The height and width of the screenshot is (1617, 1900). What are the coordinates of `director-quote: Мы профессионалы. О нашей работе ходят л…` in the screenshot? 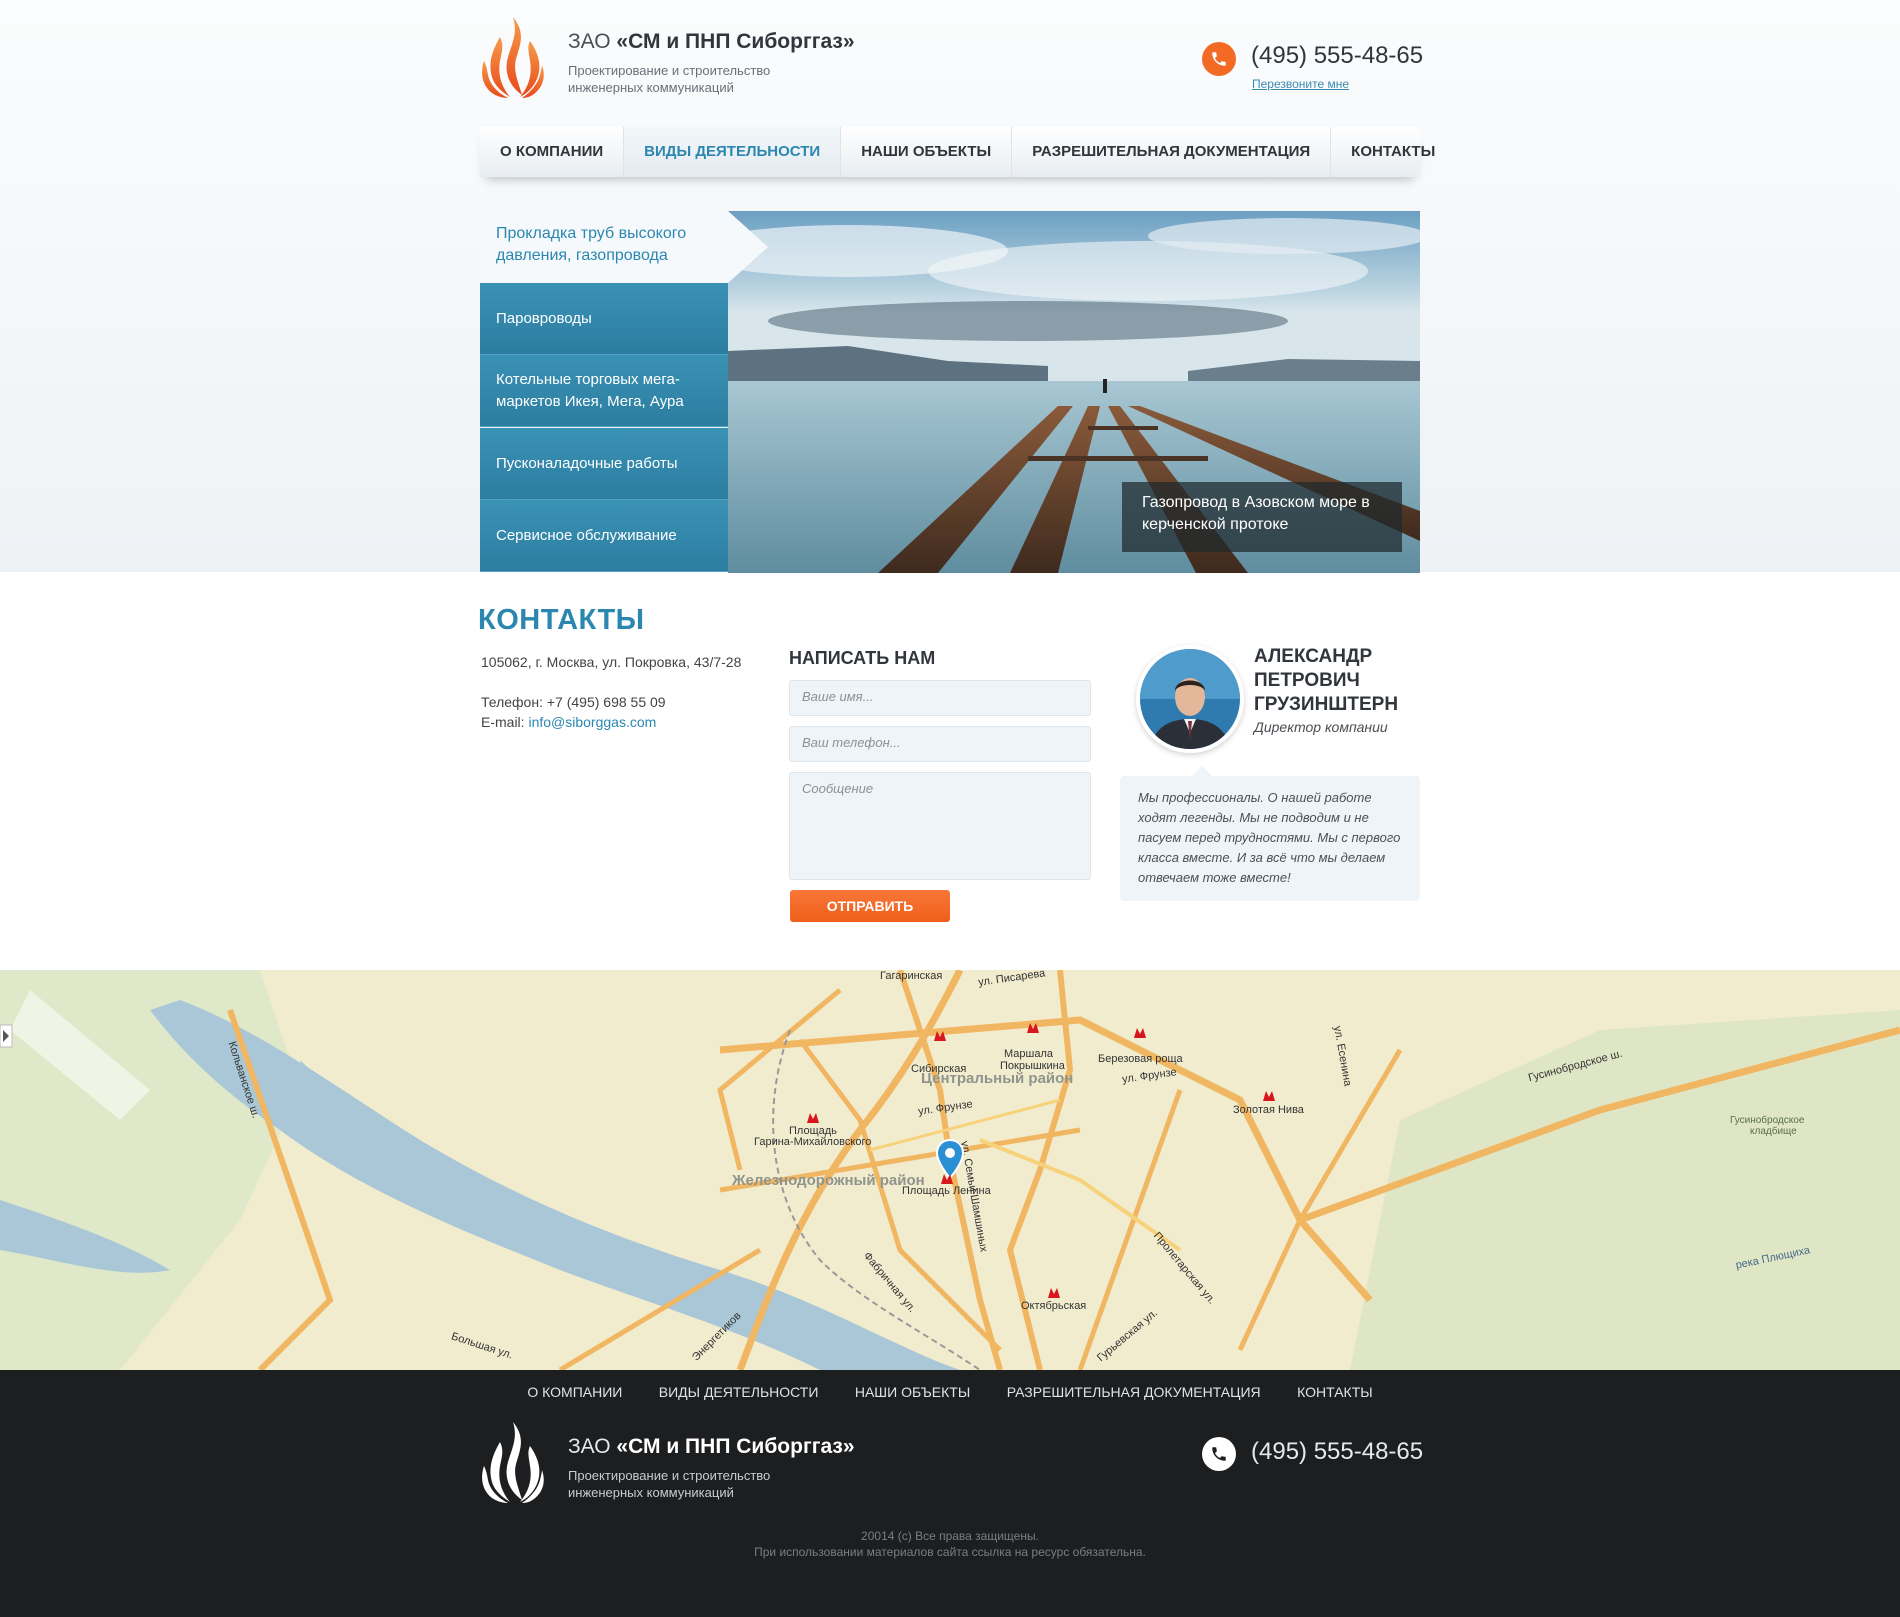 It's located at (1270, 833).